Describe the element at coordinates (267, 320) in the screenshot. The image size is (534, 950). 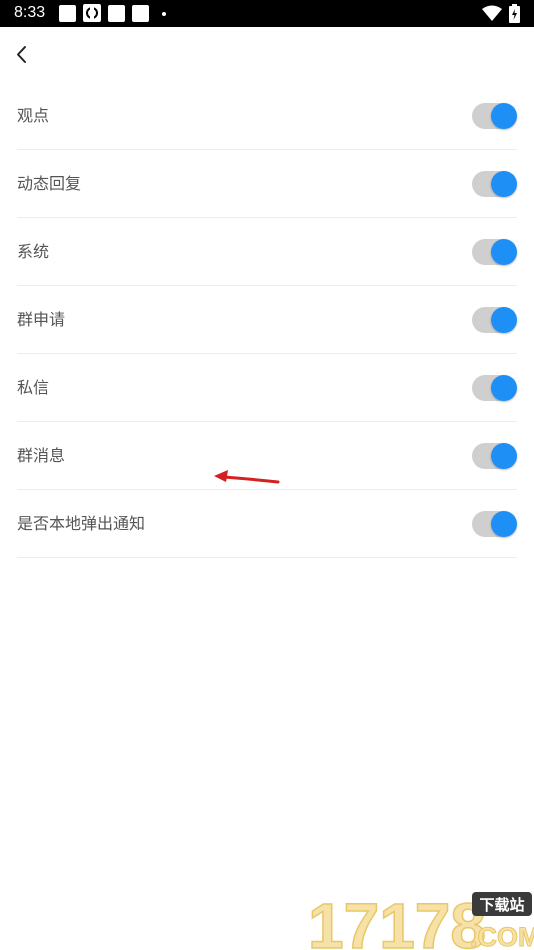
I see `setting-row-group-request: 群申请` at that location.